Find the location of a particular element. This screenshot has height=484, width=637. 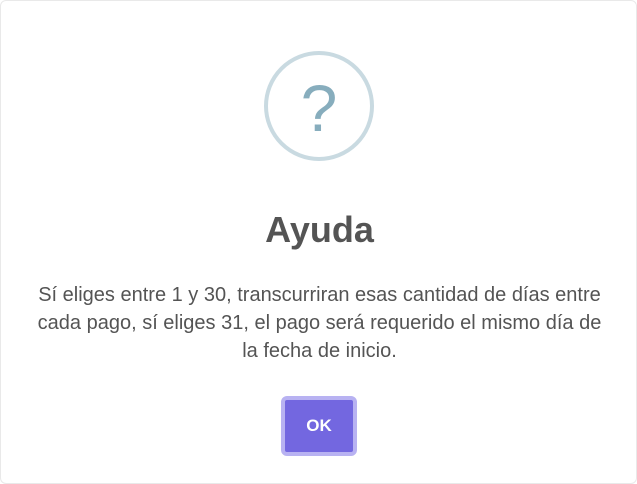

dialog-title: Ayuda is located at coordinates (319, 229).